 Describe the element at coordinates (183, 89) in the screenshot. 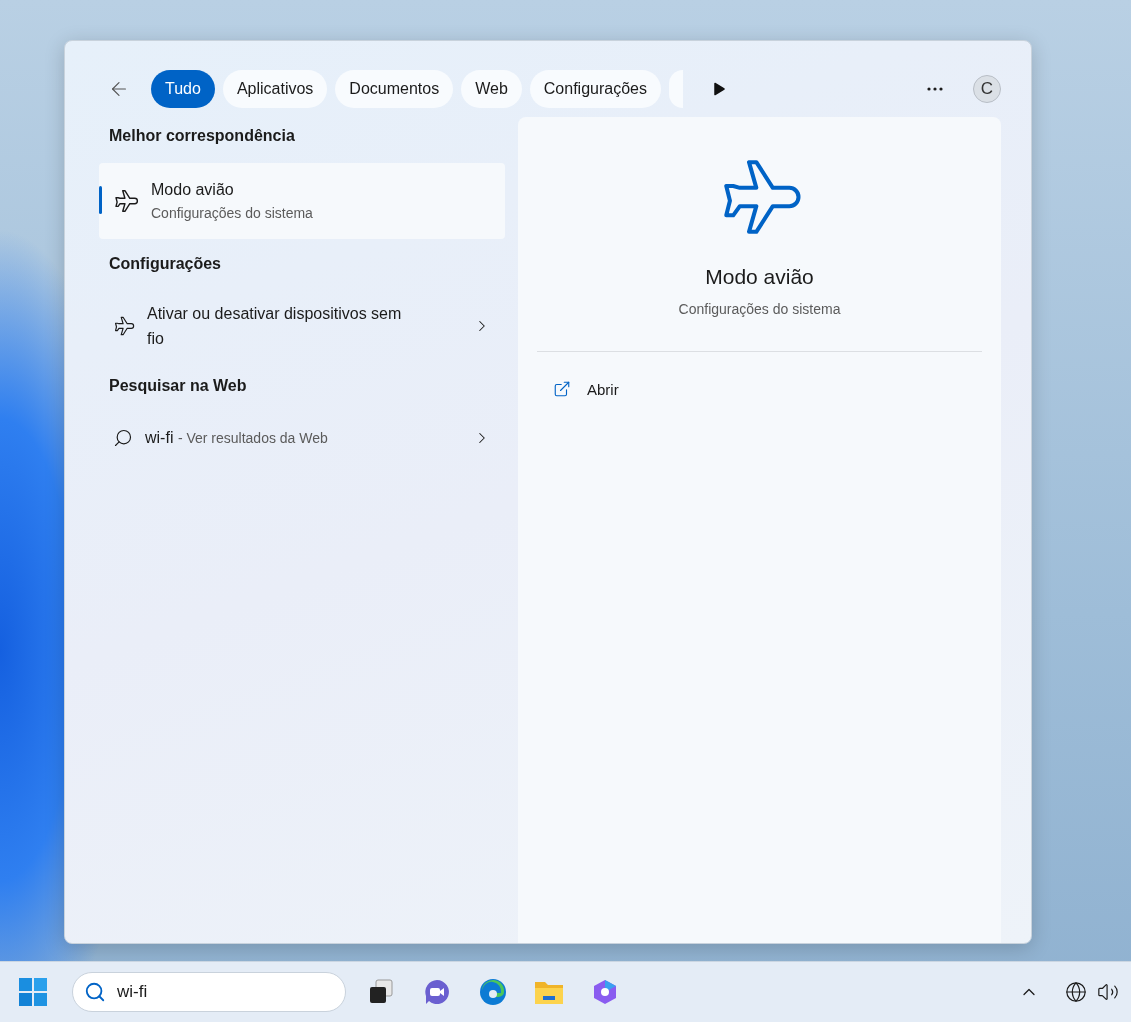

I see `filter-tab: Tudo` at that location.